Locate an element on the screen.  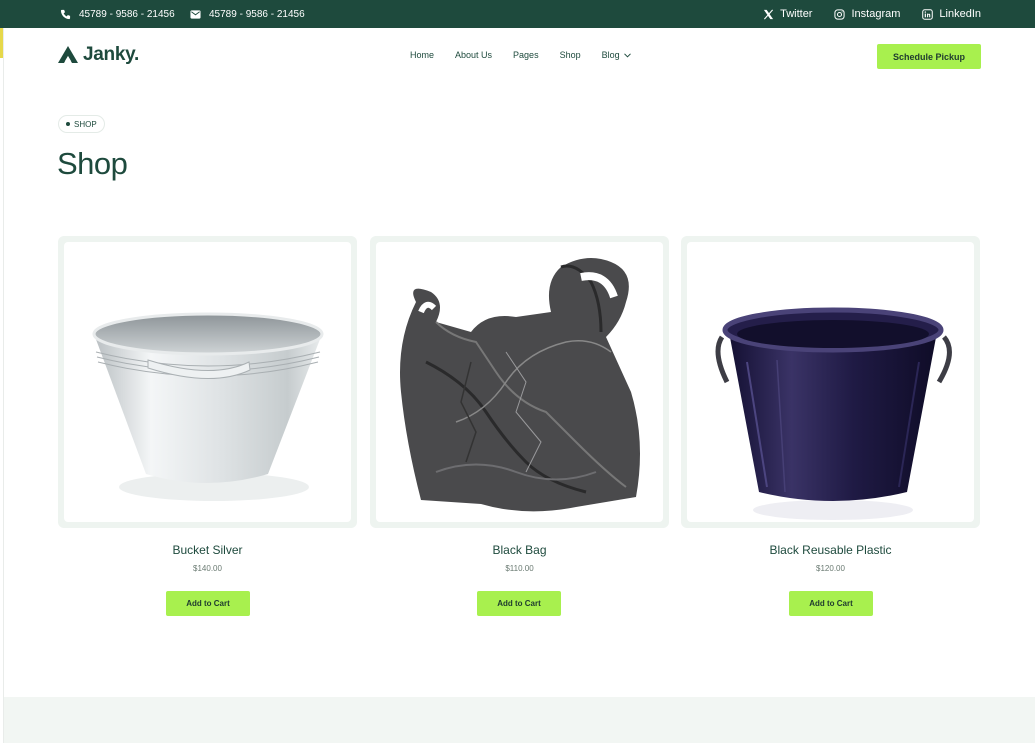
nav-home: Home is located at coordinates (422, 55).